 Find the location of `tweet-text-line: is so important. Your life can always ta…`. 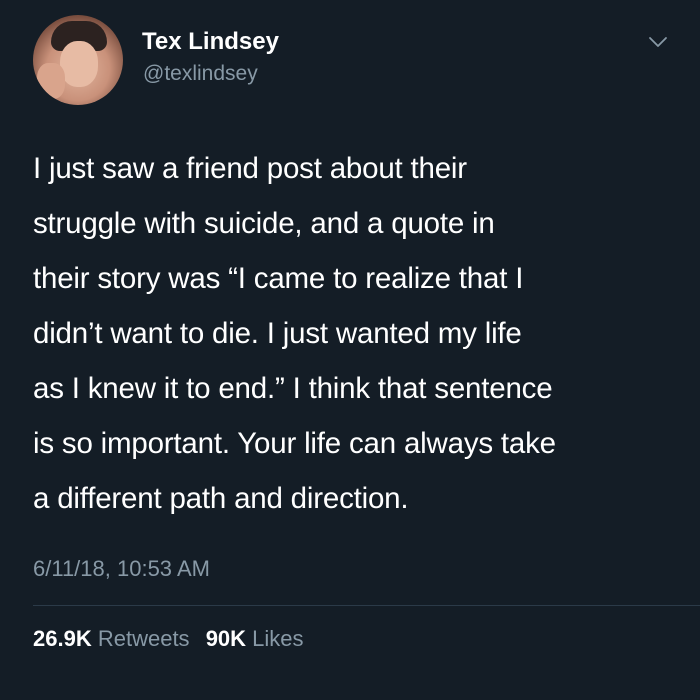

tweet-text-line: is so important. Your life can always ta… is located at coordinates (294, 443).